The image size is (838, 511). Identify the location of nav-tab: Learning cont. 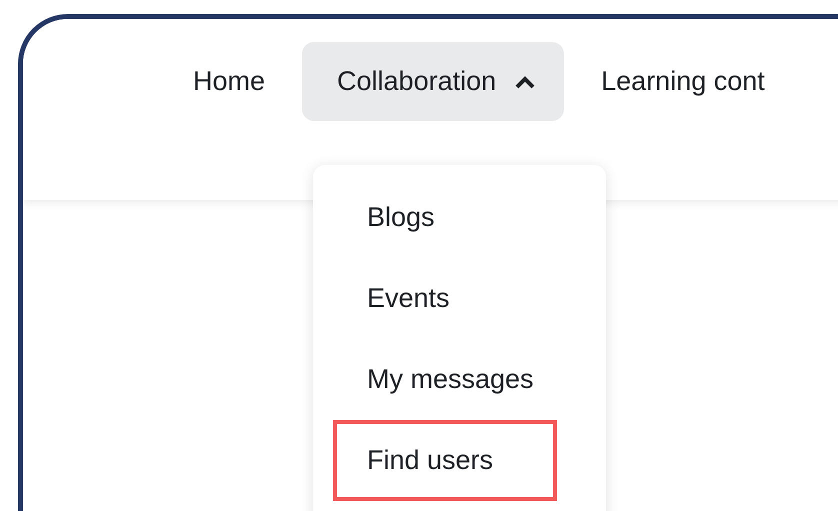
(683, 81).